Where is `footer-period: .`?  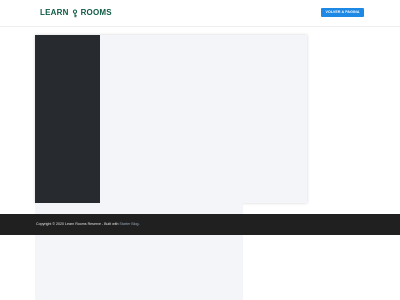 footer-period: . is located at coordinates (139, 224).